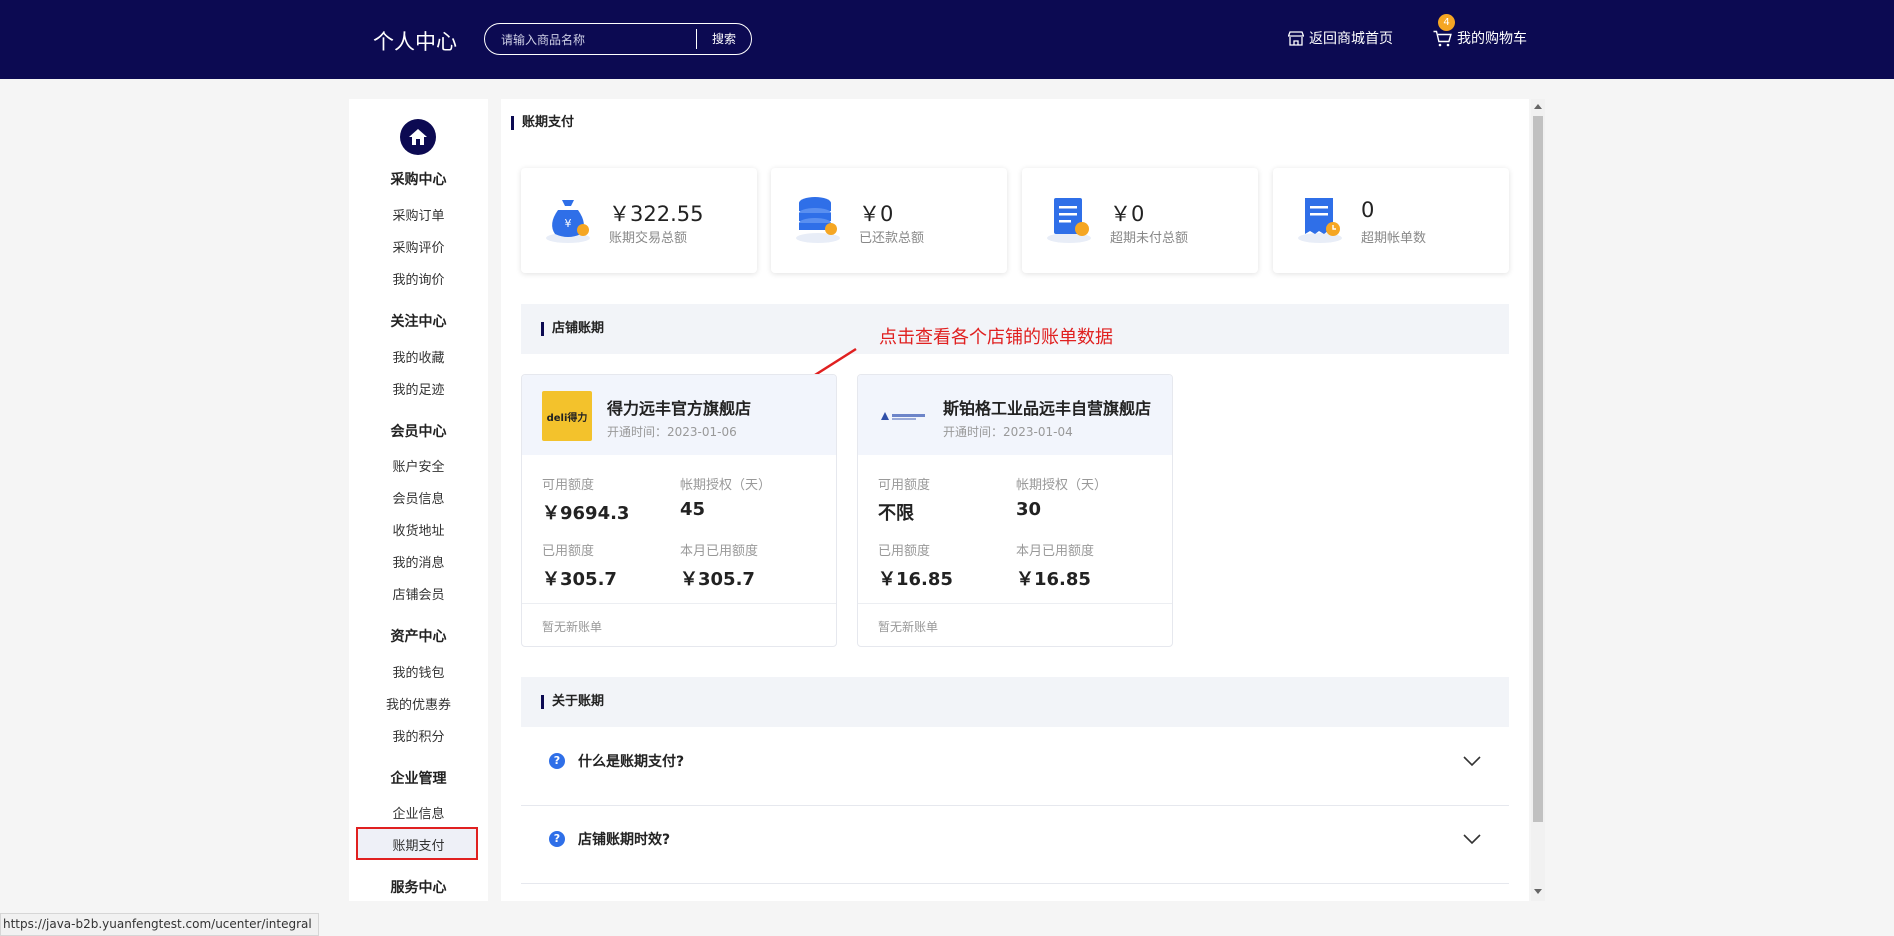  Describe the element at coordinates (693, 509) in the screenshot. I see `credit-days-value: 45` at that location.